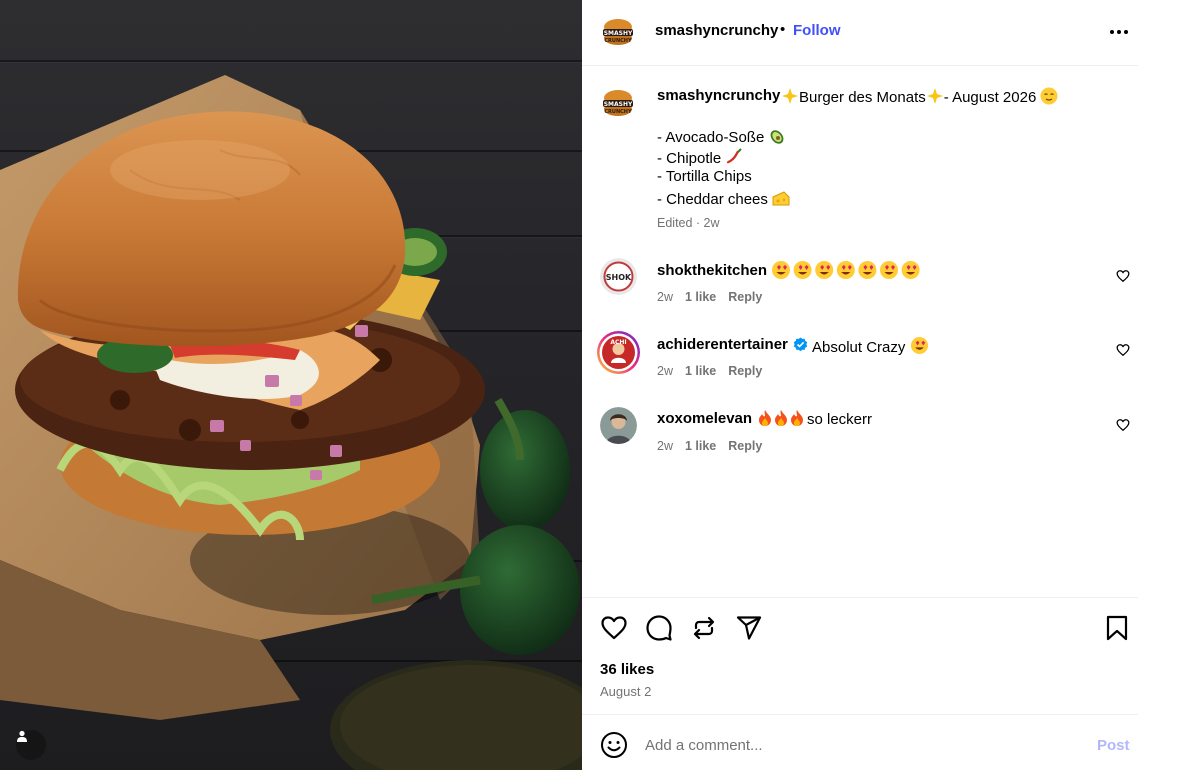 The width and height of the screenshot is (1200, 770). I want to click on fire-icon, so click(765, 418).